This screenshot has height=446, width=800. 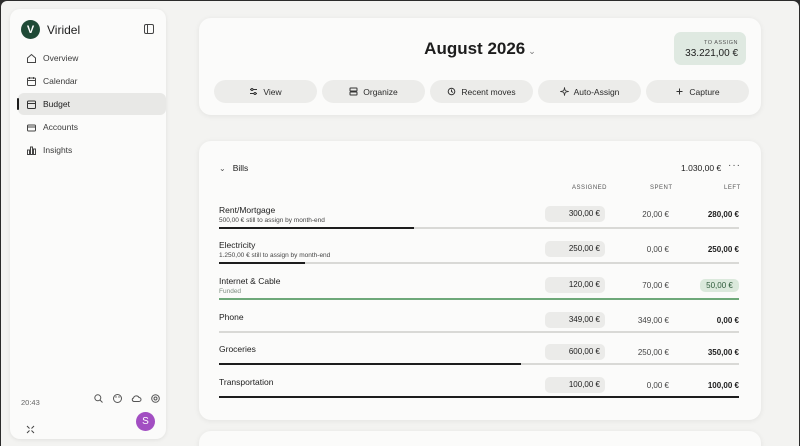 What do you see at coordinates (272, 220) in the screenshot?
I see `category-note: 500,00 € still to assign by month-end` at bounding box center [272, 220].